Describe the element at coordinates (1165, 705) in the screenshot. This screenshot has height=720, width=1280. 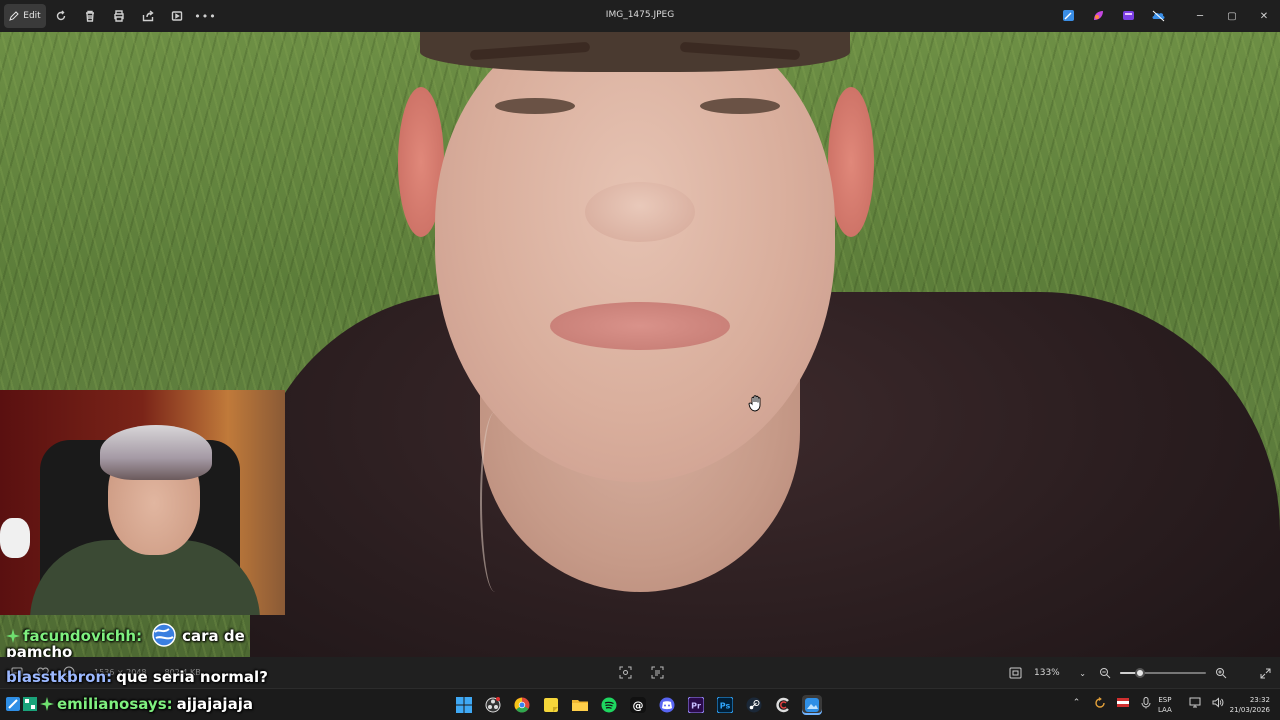
I see `input-language-button: ESP LAA` at that location.